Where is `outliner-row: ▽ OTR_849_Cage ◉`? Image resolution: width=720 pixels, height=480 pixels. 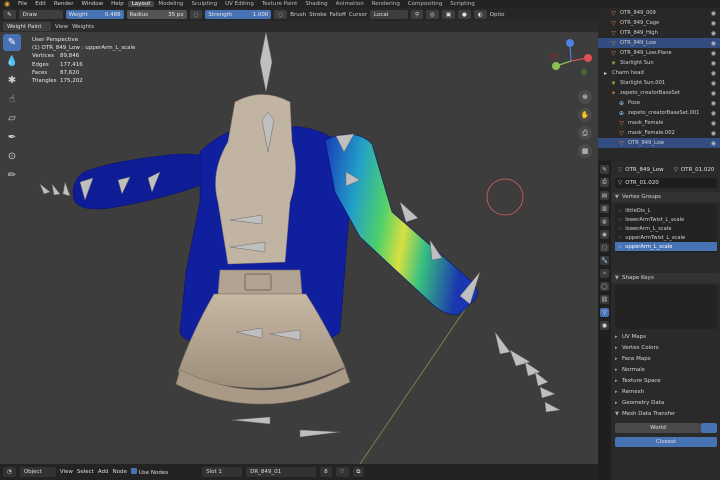 outliner-row: ▽ OTR_849_Cage ◉ is located at coordinates (659, 23).